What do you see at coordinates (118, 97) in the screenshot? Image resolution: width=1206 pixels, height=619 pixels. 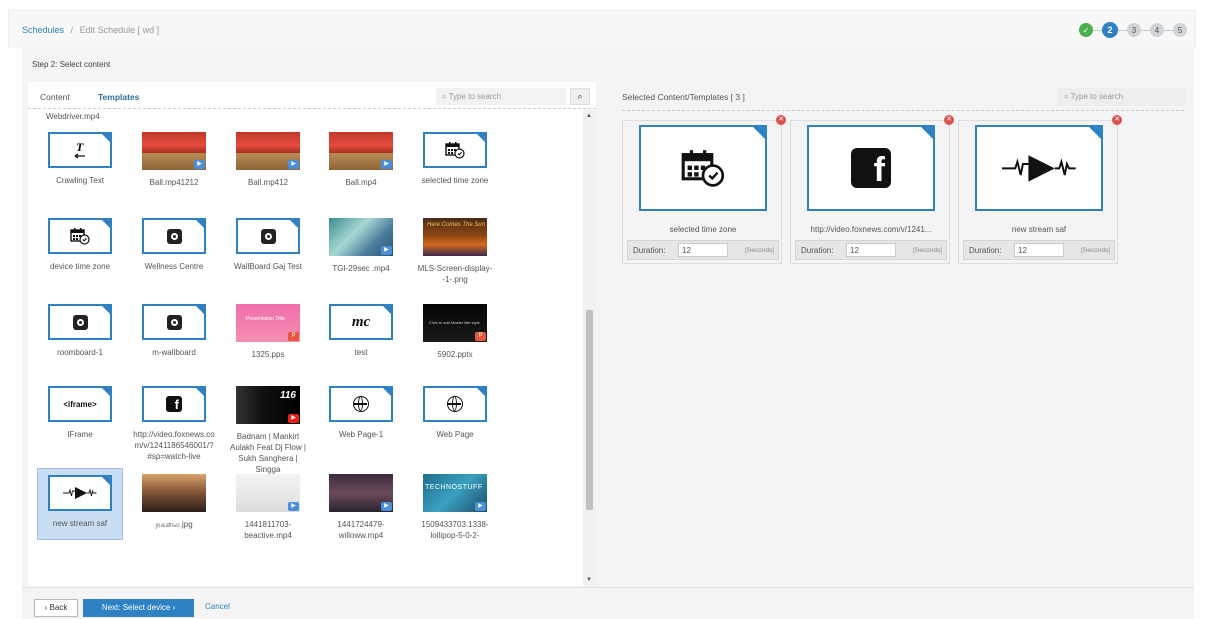 I see `tab-templates: Templates` at bounding box center [118, 97].